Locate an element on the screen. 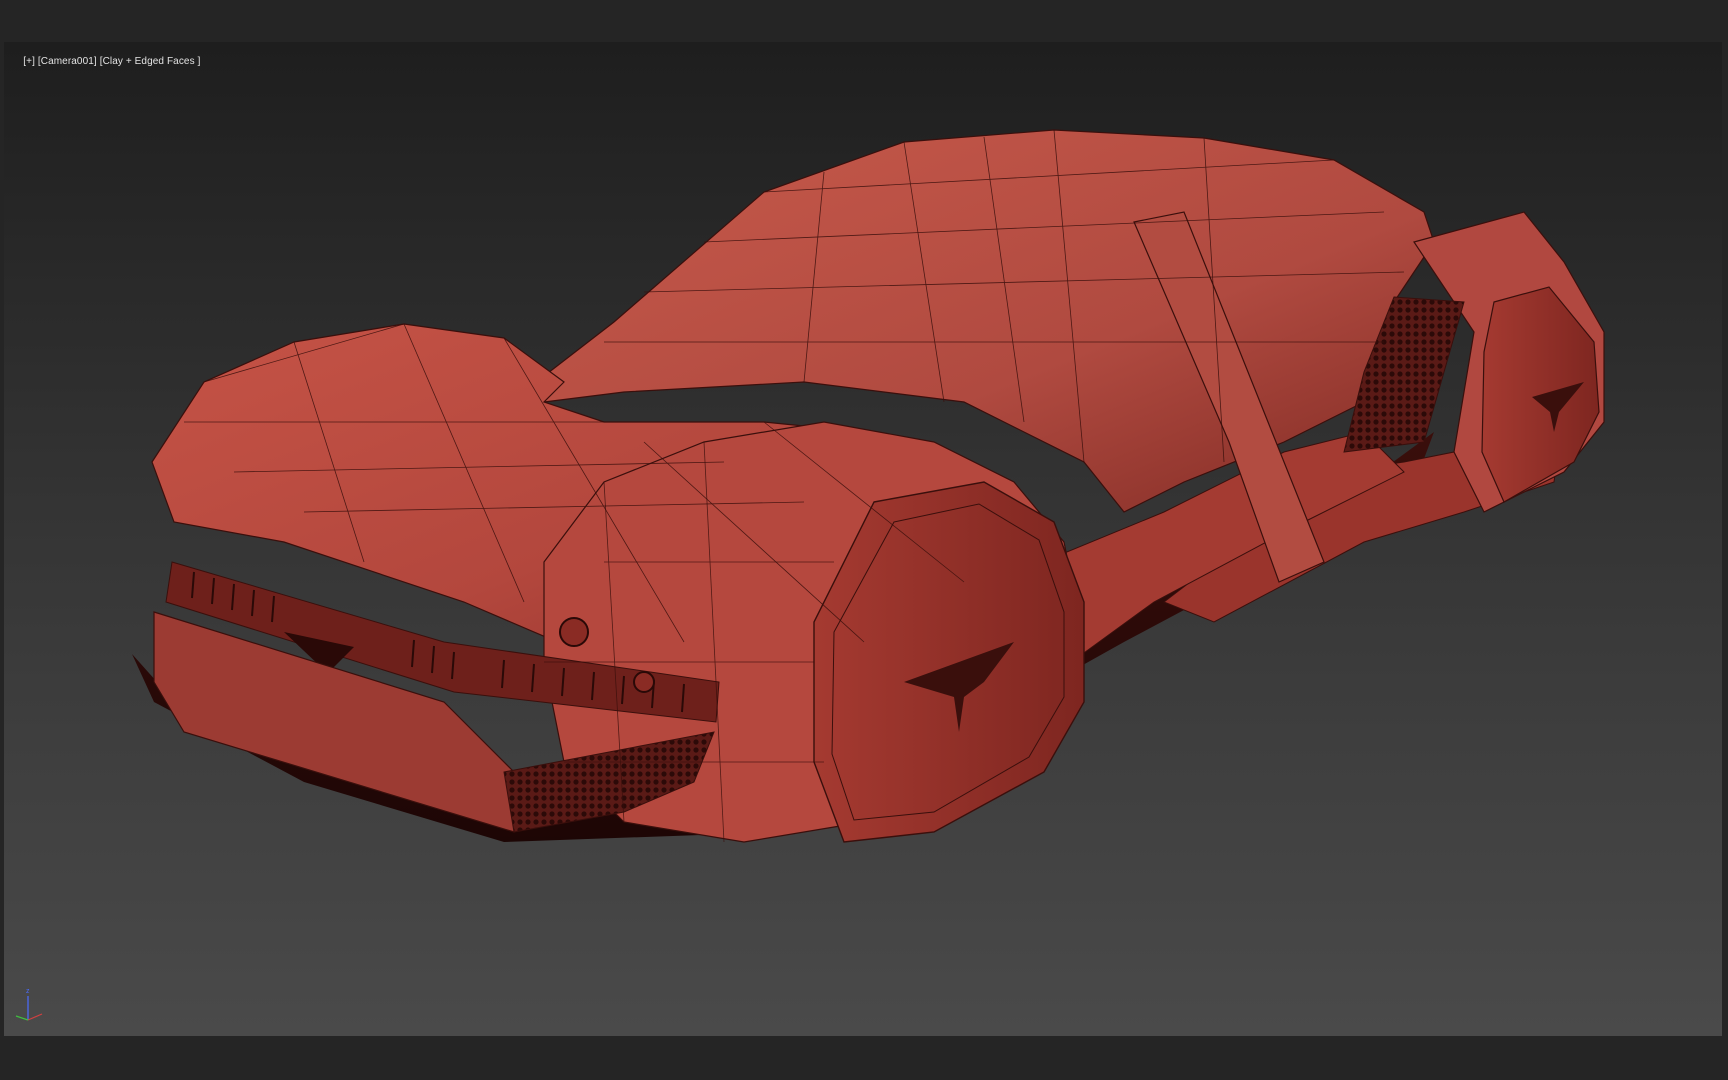 This screenshot has height=1080, width=1728. viewport-menu-plus: [+] is located at coordinates (29, 61).